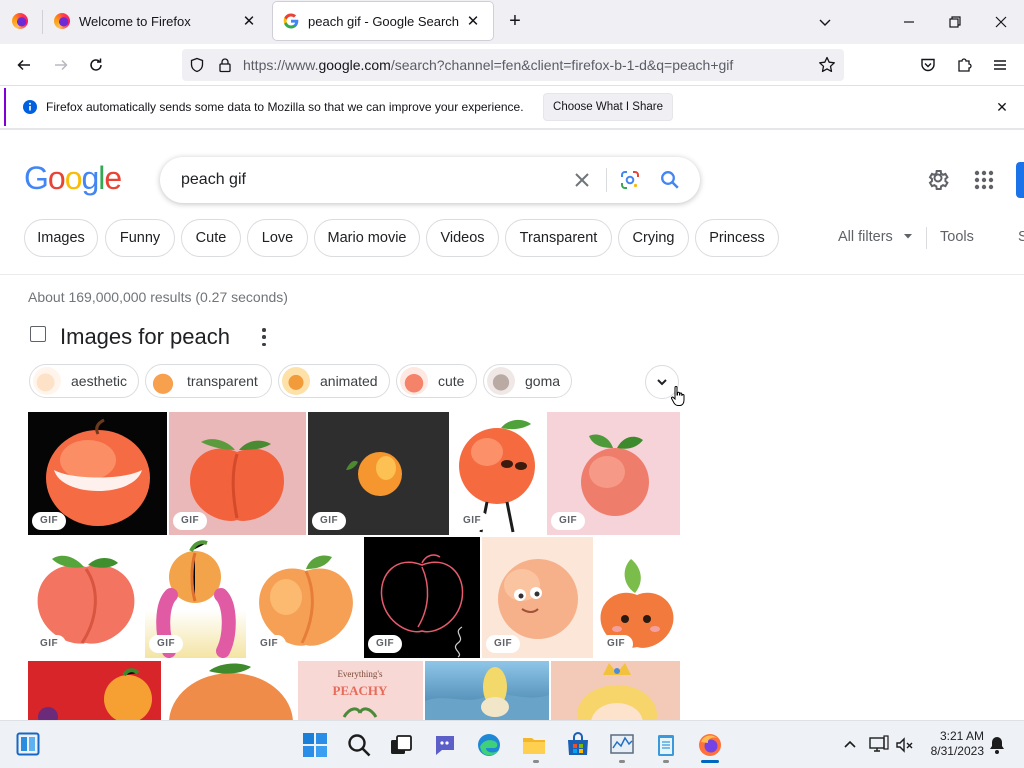 The image size is (1024, 768). Describe the element at coordinates (957, 751) in the screenshot. I see `clock-date: 8/31/2023` at that location.